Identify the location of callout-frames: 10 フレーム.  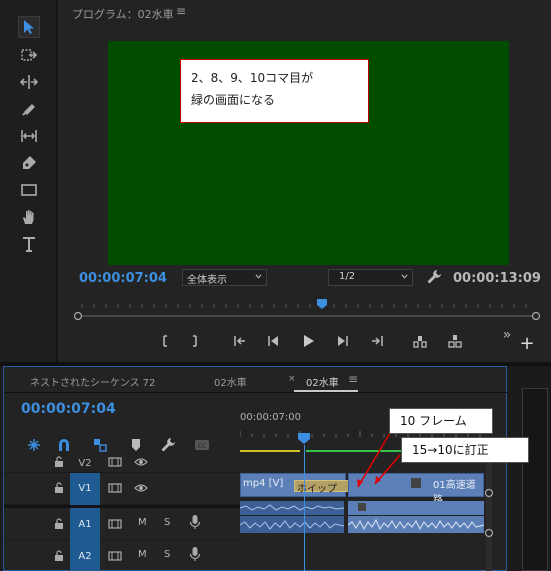
(441, 421).